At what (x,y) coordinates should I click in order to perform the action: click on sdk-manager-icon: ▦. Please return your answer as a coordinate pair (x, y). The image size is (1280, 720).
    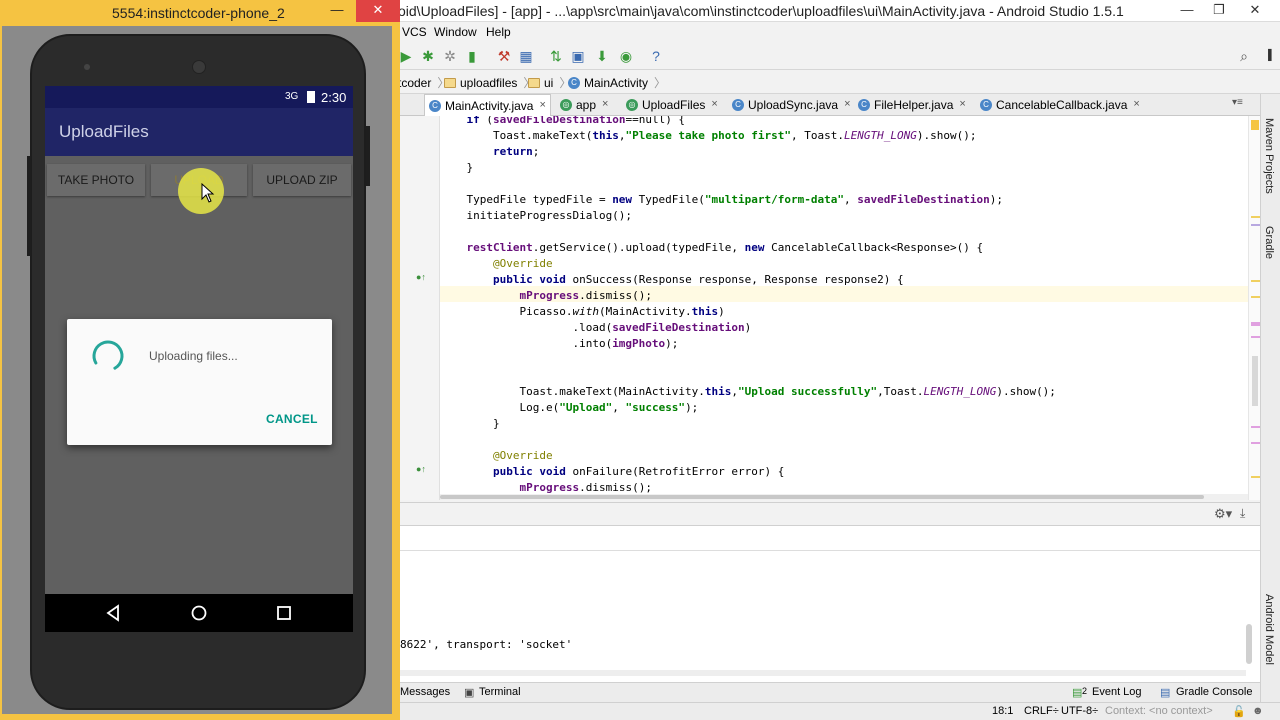
    Looking at the image, I should click on (526, 56).